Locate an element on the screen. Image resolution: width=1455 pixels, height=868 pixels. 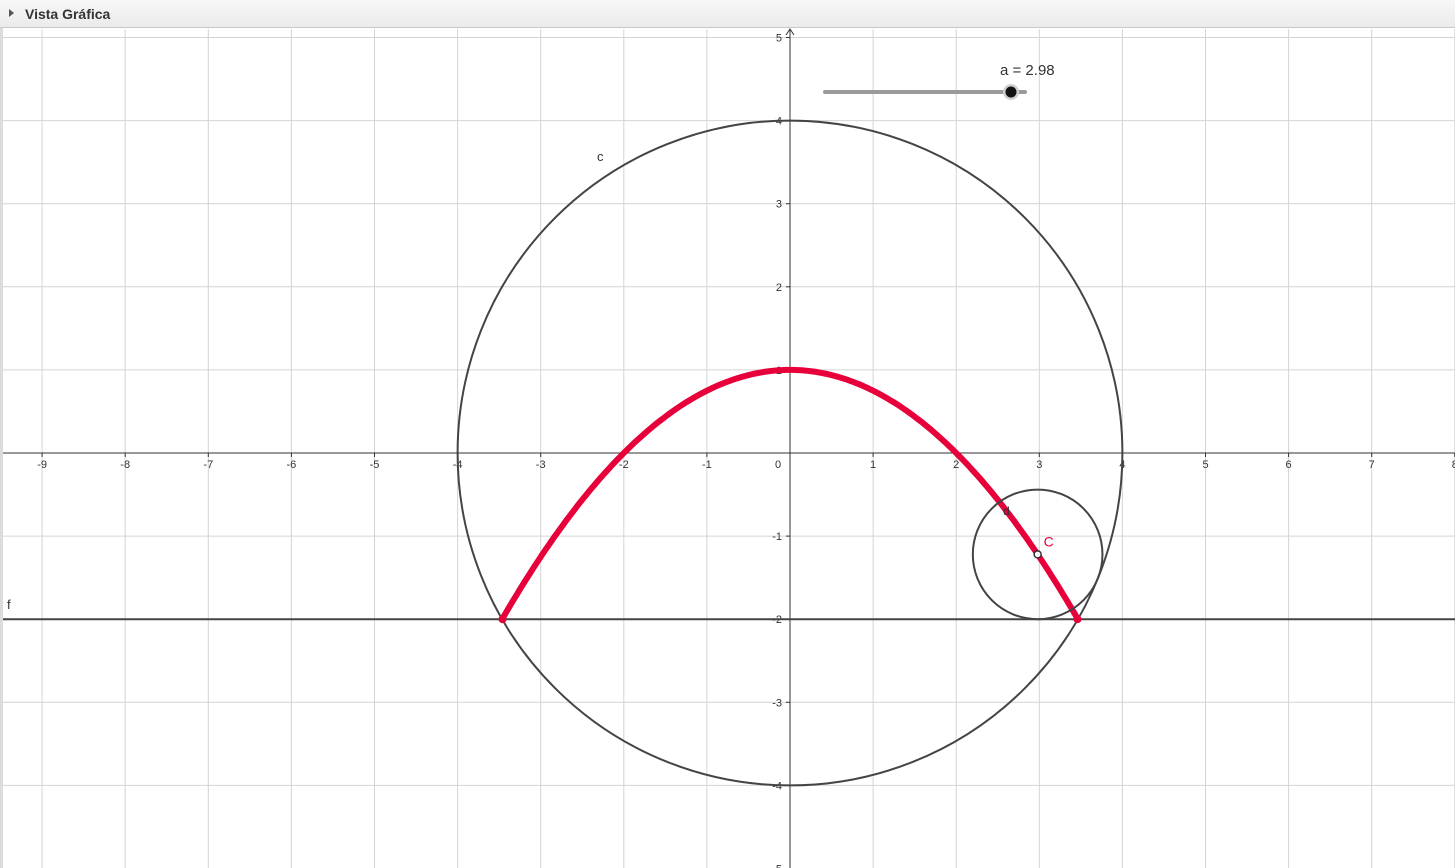
x-tick-label: -5 is located at coordinates (375, 465).